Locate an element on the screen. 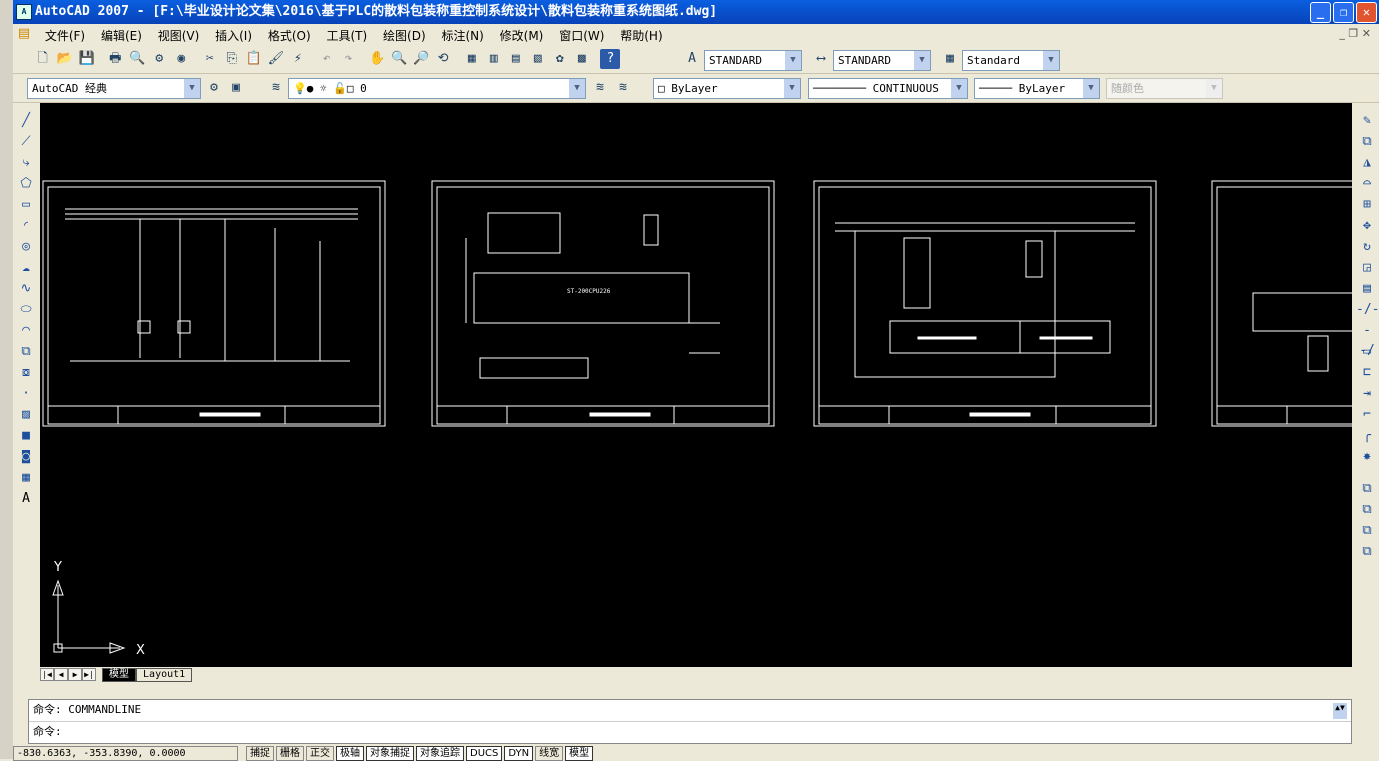 This screenshot has height=761, width=1379. zoom-realtime-icon: 🔍 is located at coordinates (399, 59).